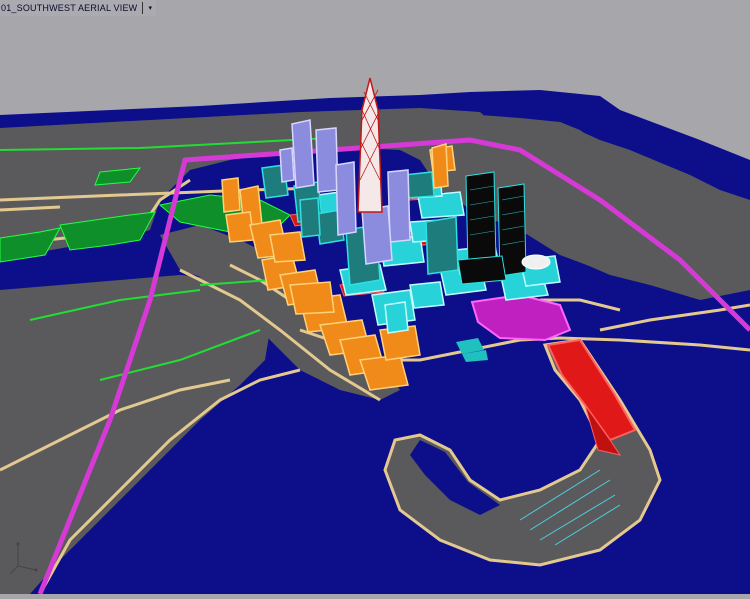  What do you see at coordinates (24, 560) in the screenshot?
I see `ucs-axis-icon` at bounding box center [24, 560].